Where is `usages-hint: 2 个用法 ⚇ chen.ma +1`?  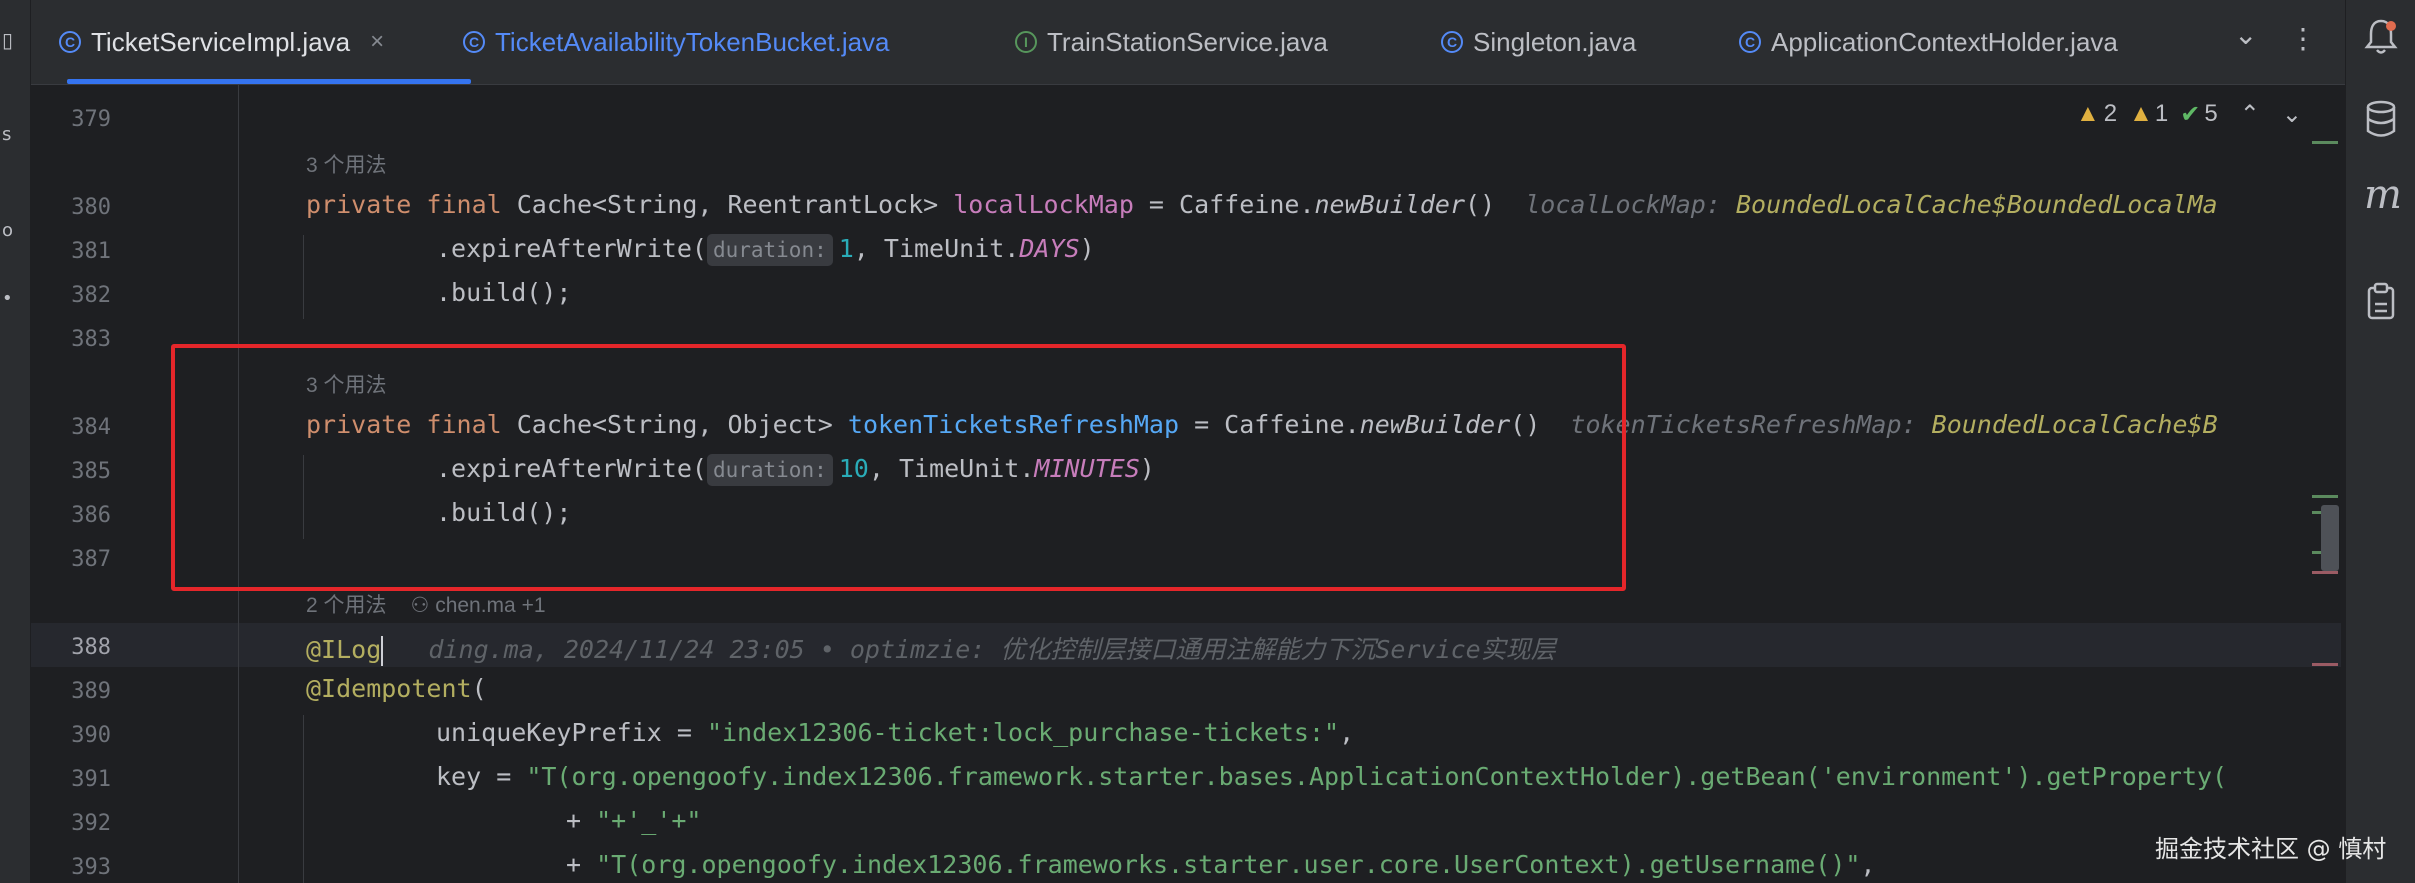
usages-hint: 2 个用法 ⚇ chen.ma +1 is located at coordinates (426, 604).